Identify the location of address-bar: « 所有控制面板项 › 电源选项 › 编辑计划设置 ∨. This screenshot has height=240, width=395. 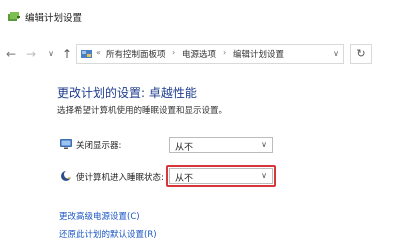
(210, 54).